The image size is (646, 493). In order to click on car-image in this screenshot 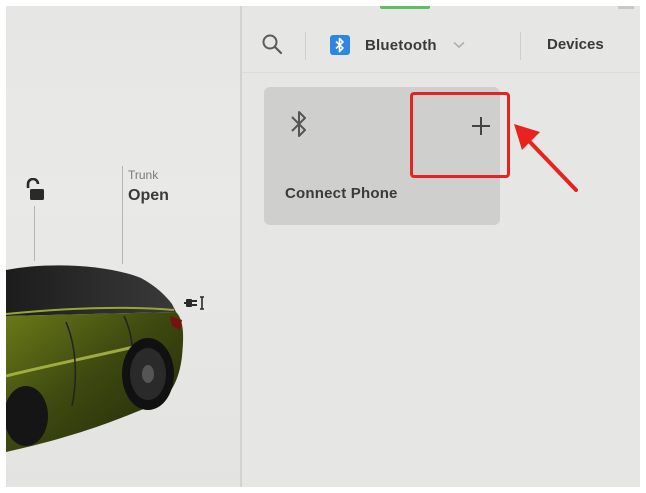, I will do `click(95, 358)`.